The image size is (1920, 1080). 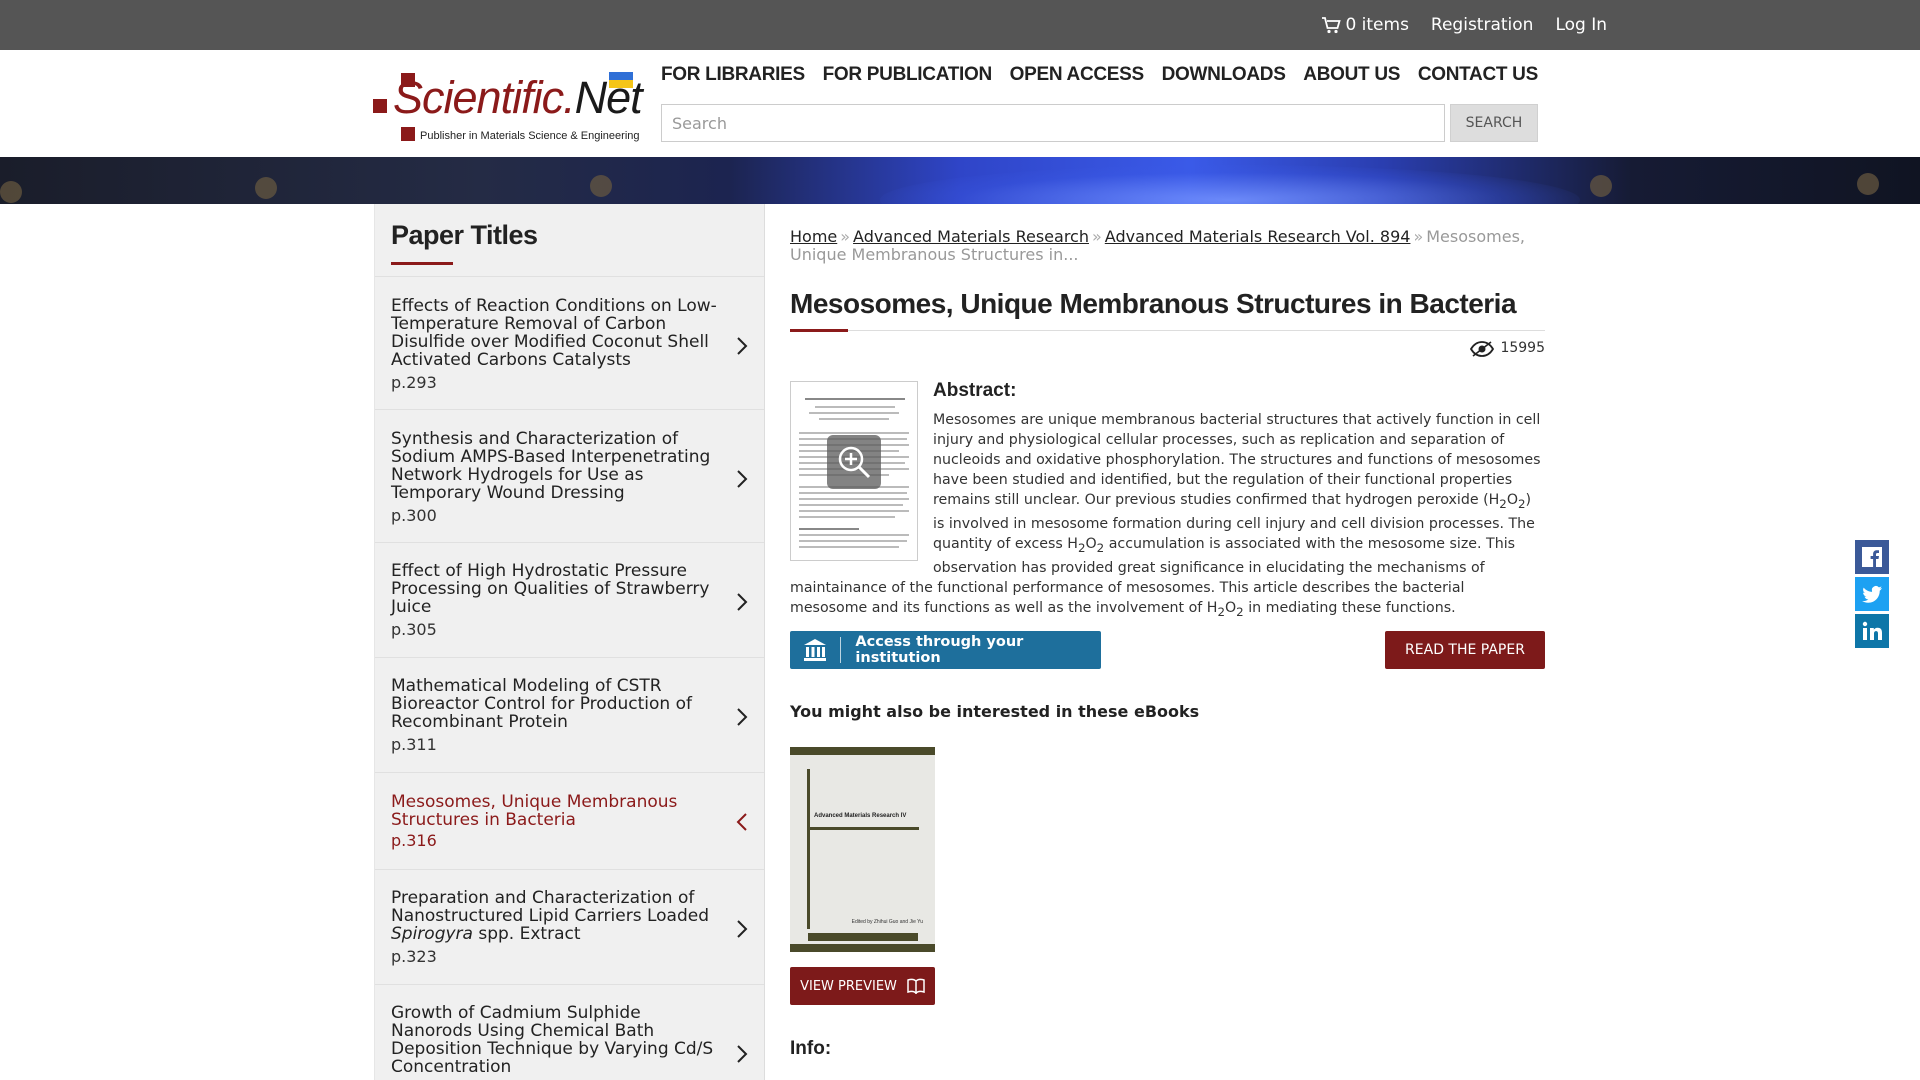 What do you see at coordinates (1465, 650) in the screenshot?
I see `read-paper-button: READ THE PAPER` at bounding box center [1465, 650].